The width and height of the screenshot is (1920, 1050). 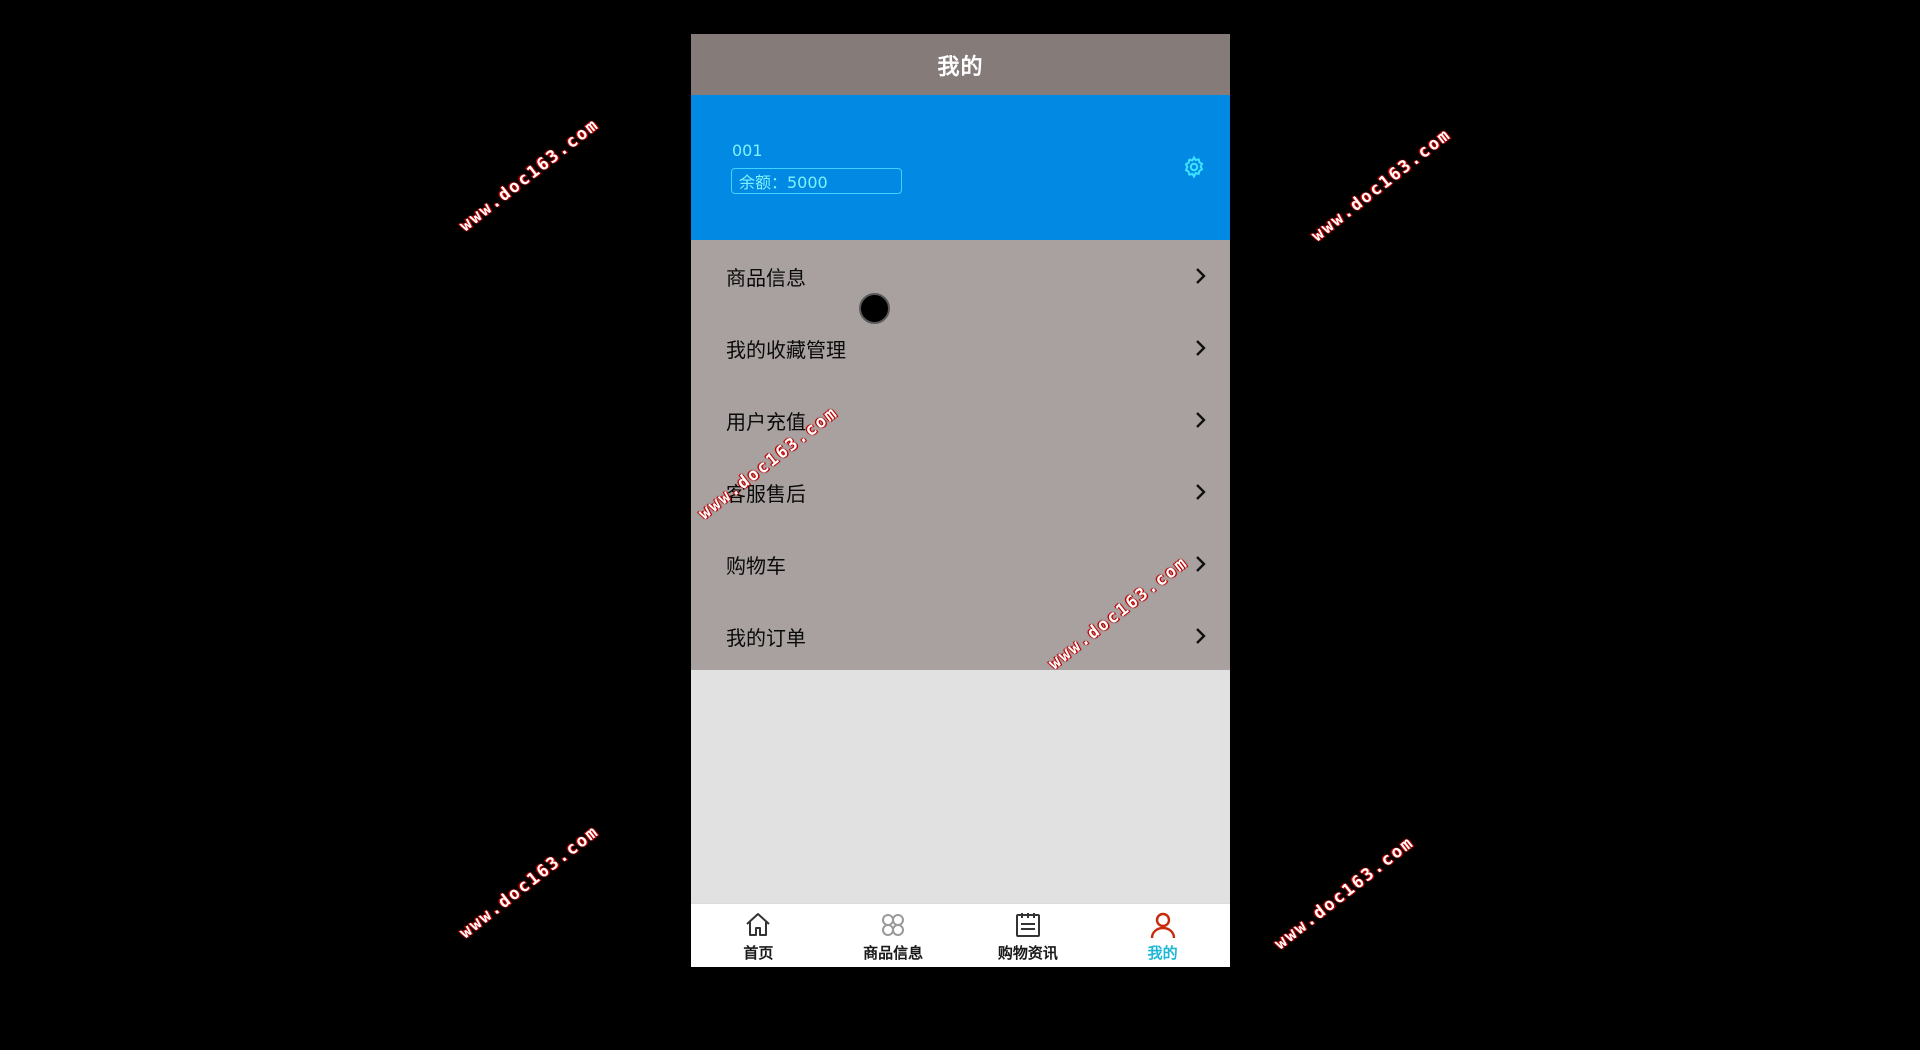 What do you see at coordinates (960, 167) in the screenshot?
I see `profile-card: 001 余额：5000` at bounding box center [960, 167].